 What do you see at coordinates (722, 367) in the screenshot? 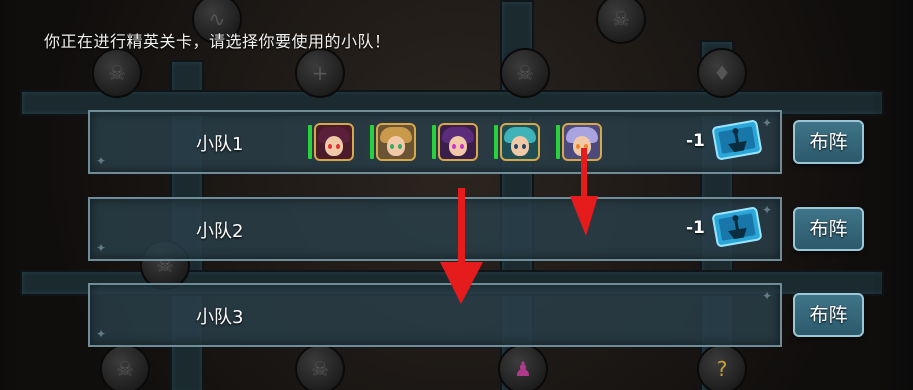
I see `board-node-icon: ?` at bounding box center [722, 367].